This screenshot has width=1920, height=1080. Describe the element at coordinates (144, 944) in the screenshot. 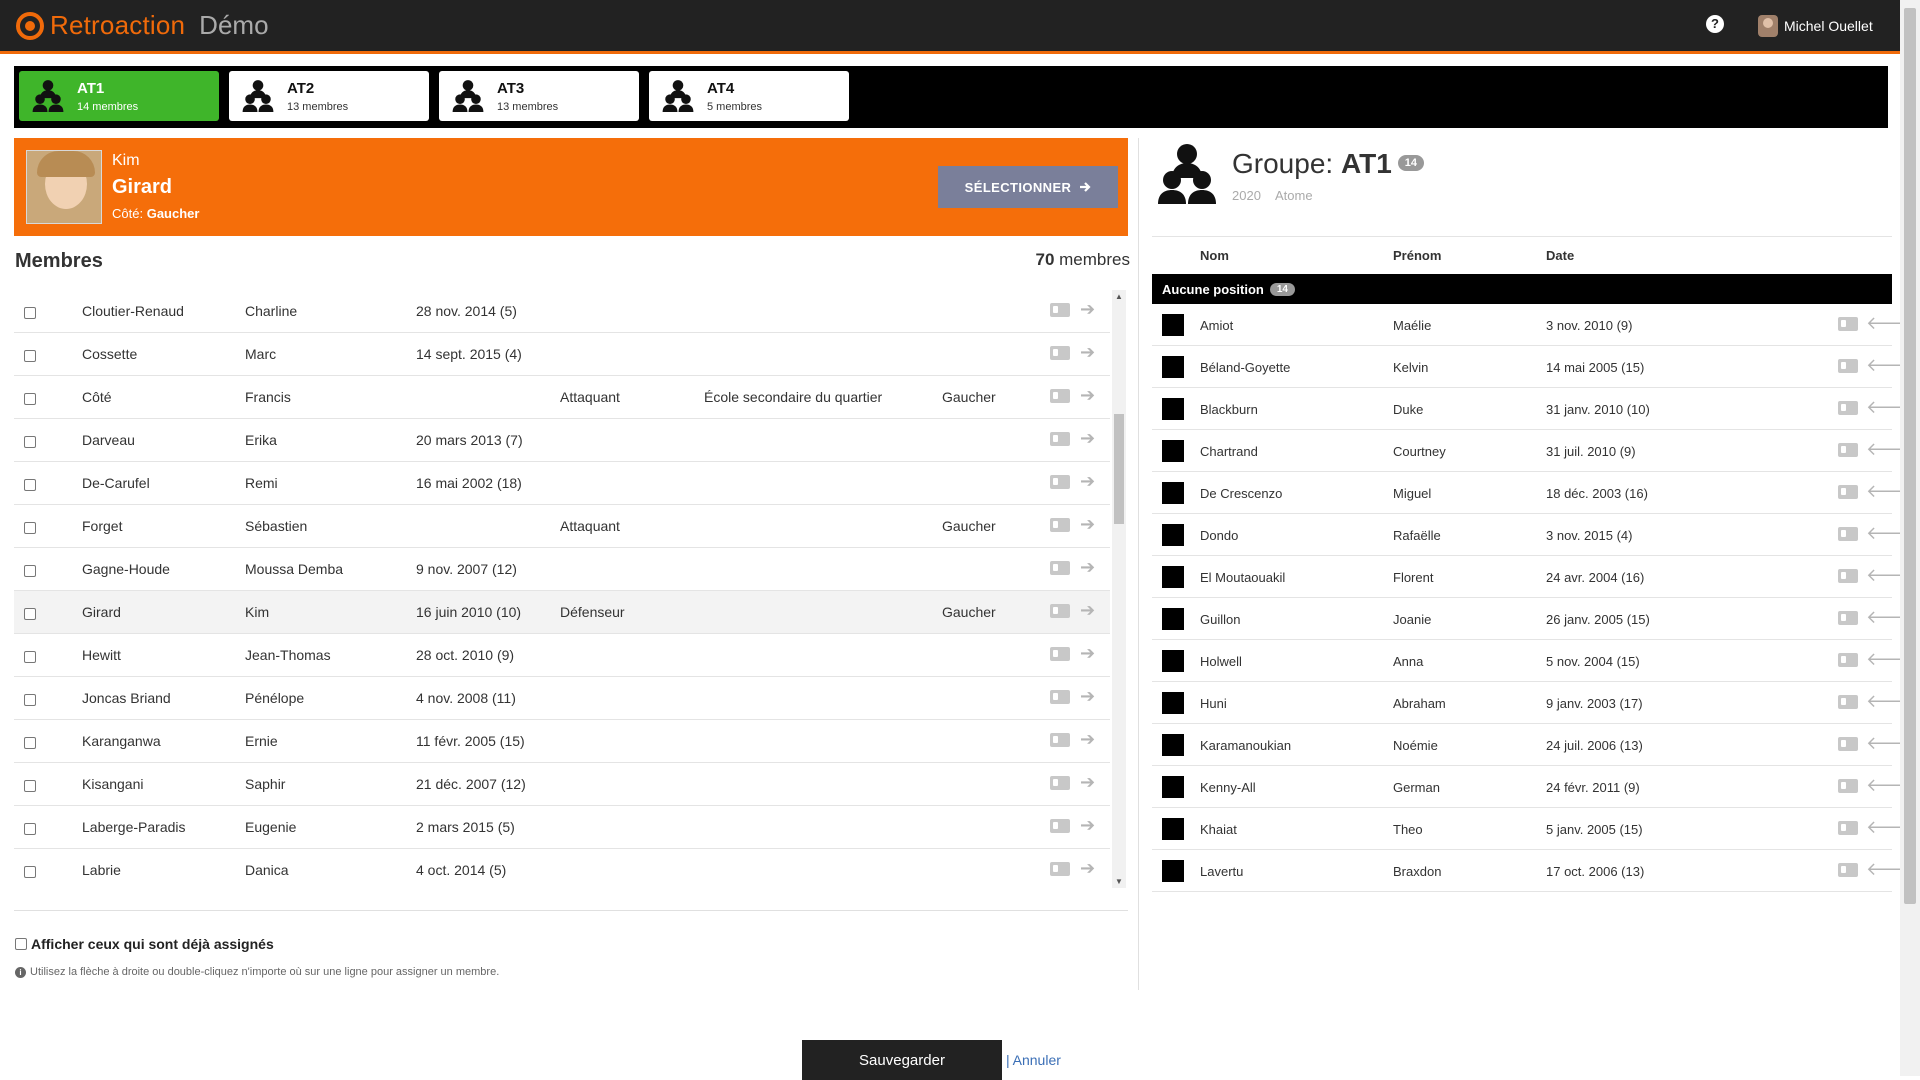

I see `show-assigned-toggle: Afficher ceux qui sont déjà assignés` at that location.